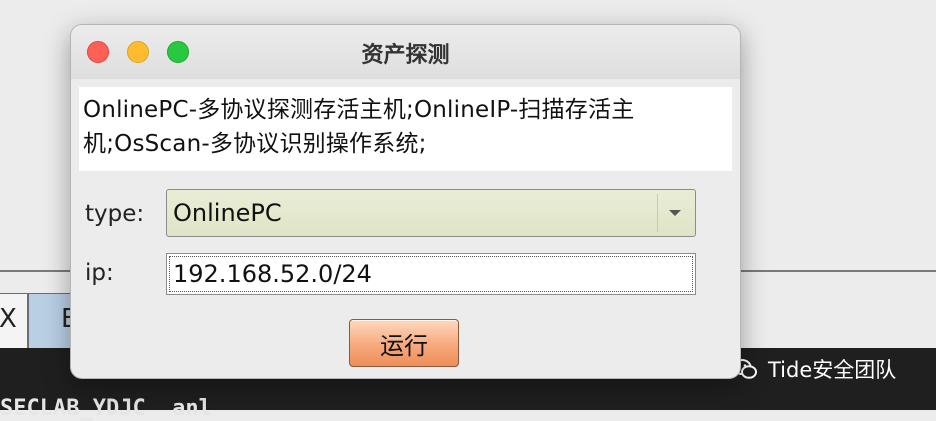  What do you see at coordinates (674, 213) in the screenshot?
I see `chevron-down-icon` at bounding box center [674, 213].